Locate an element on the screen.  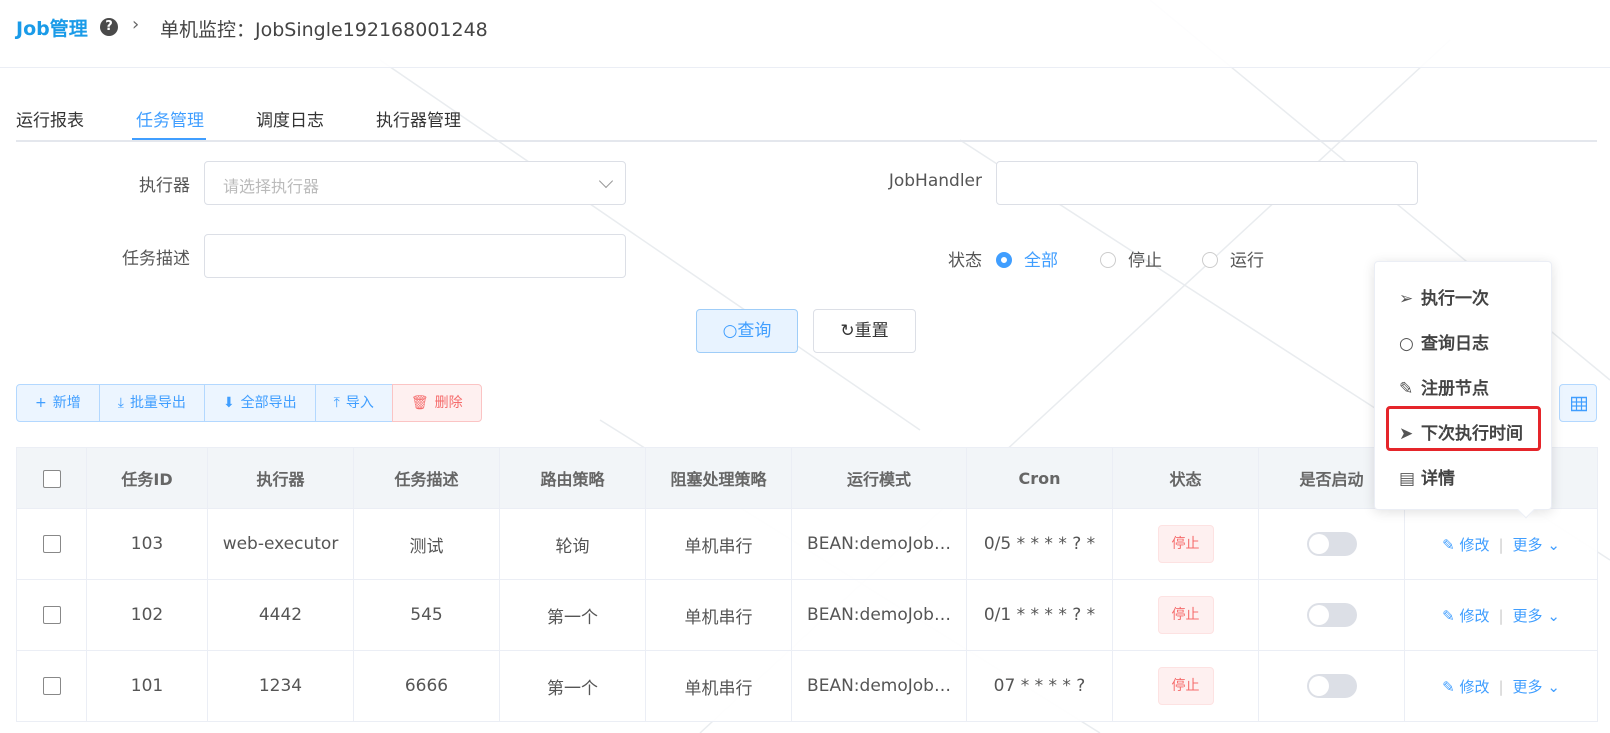
column-settings-button is located at coordinates (1578, 403).